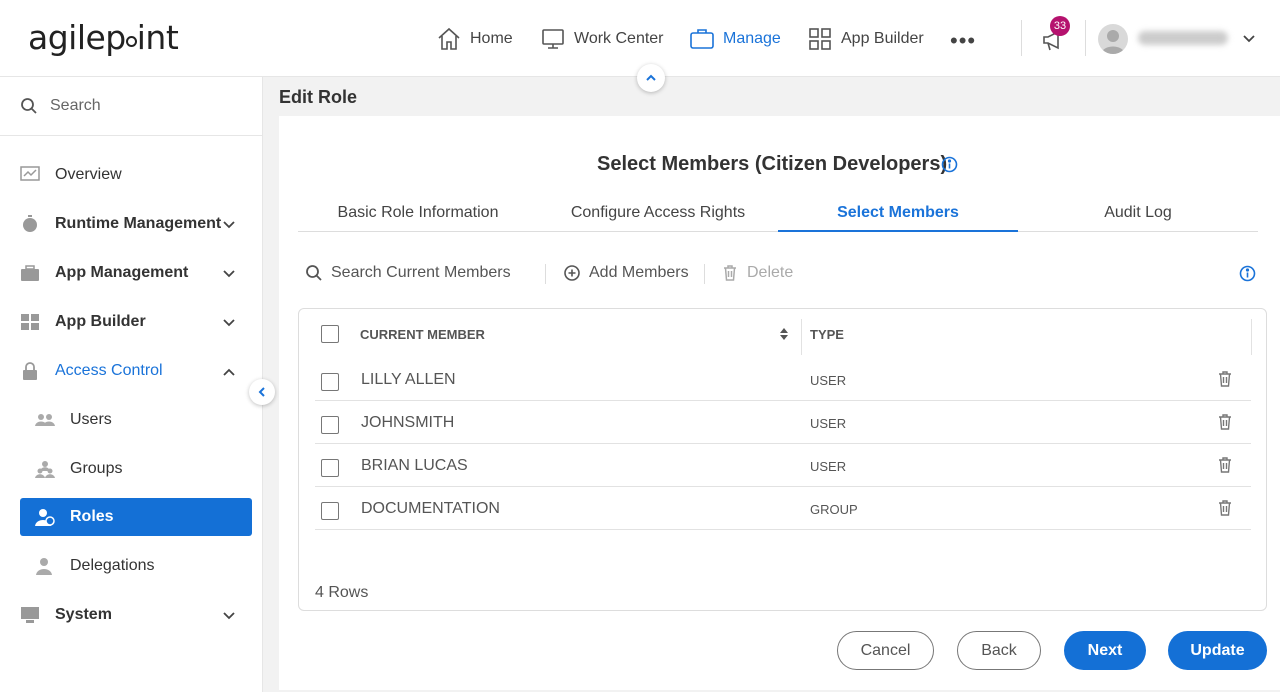 This screenshot has height=692, width=1280. What do you see at coordinates (1113, 42) in the screenshot?
I see `user-silhouette-icon` at bounding box center [1113, 42].